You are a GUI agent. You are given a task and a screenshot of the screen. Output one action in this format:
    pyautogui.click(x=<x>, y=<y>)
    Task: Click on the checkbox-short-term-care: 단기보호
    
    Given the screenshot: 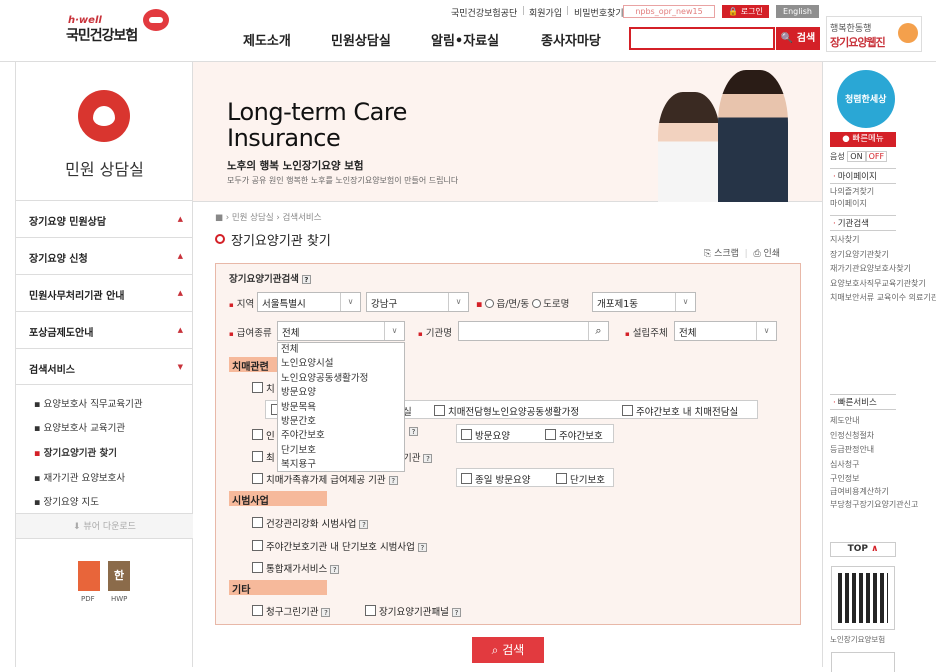 What is the action you would take?
    pyautogui.click(x=580, y=479)
    